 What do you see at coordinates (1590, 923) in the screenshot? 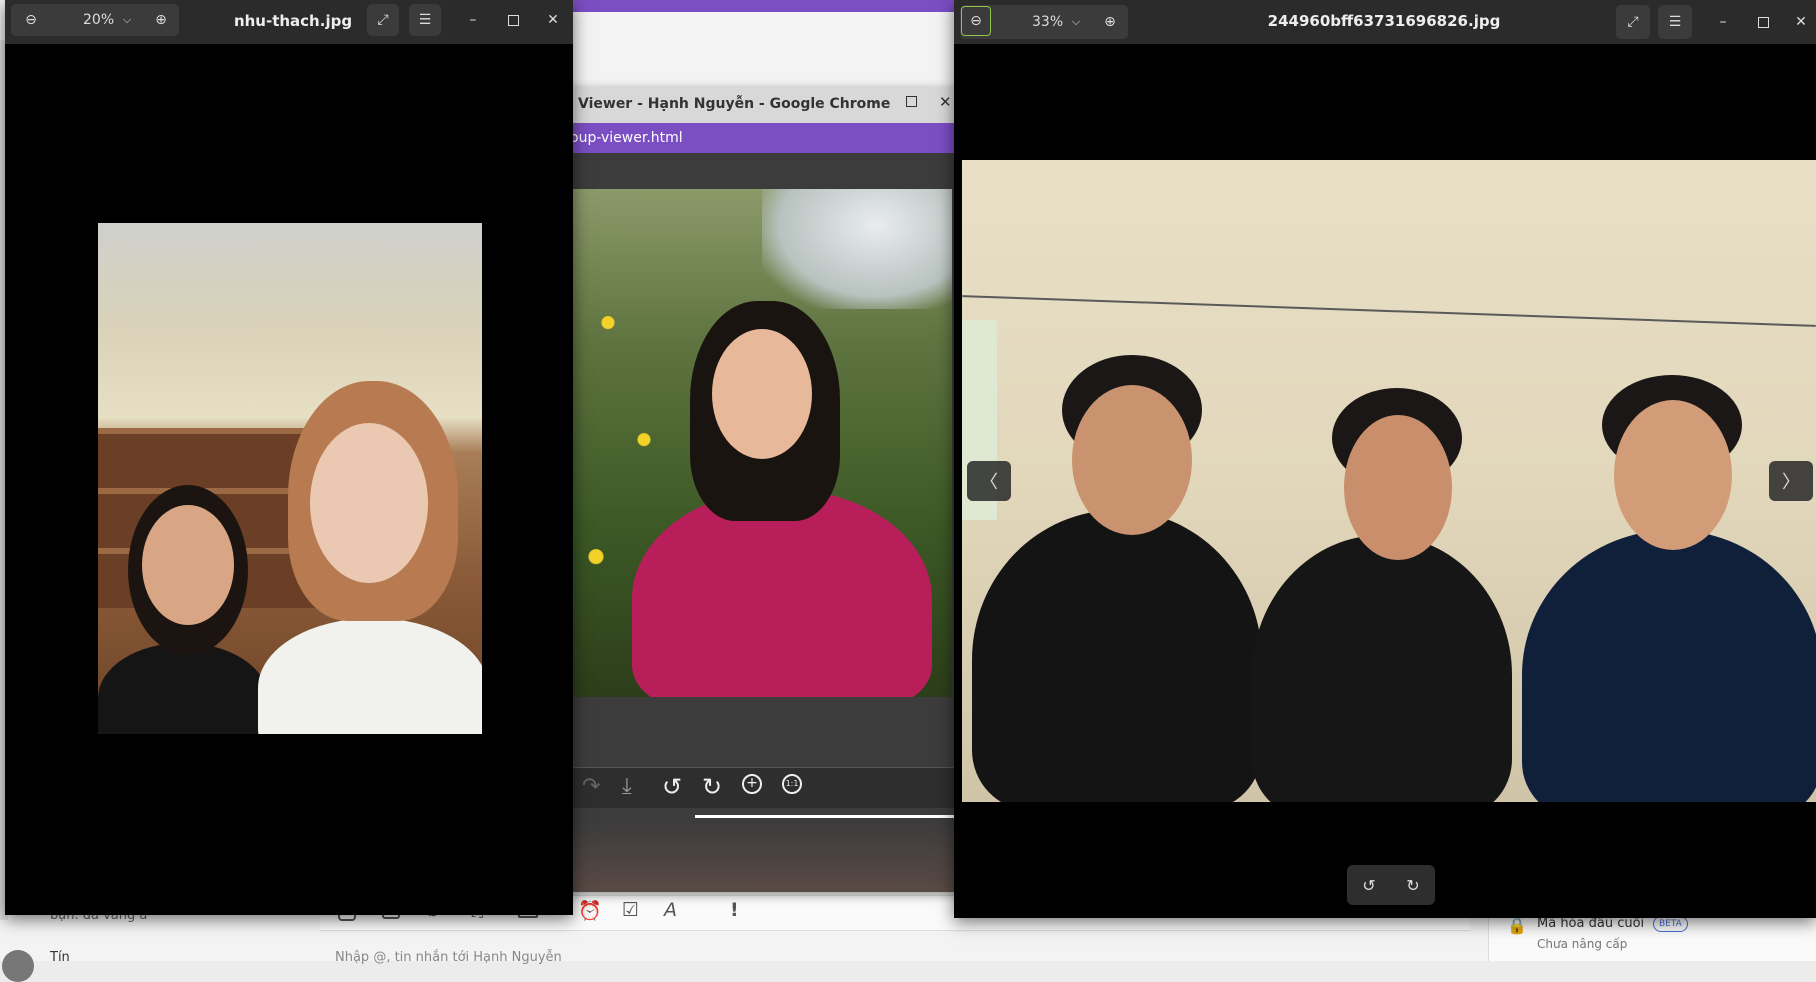
I see `encryption-label: Mã hóa đầu cuối` at bounding box center [1590, 923].